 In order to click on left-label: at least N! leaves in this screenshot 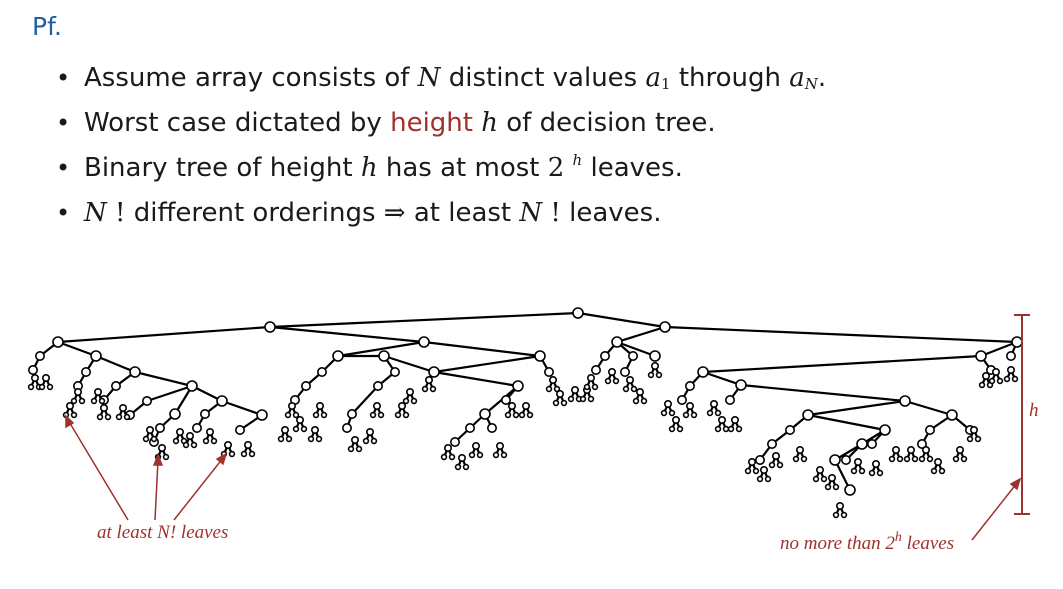, I will do `click(162, 532)`.